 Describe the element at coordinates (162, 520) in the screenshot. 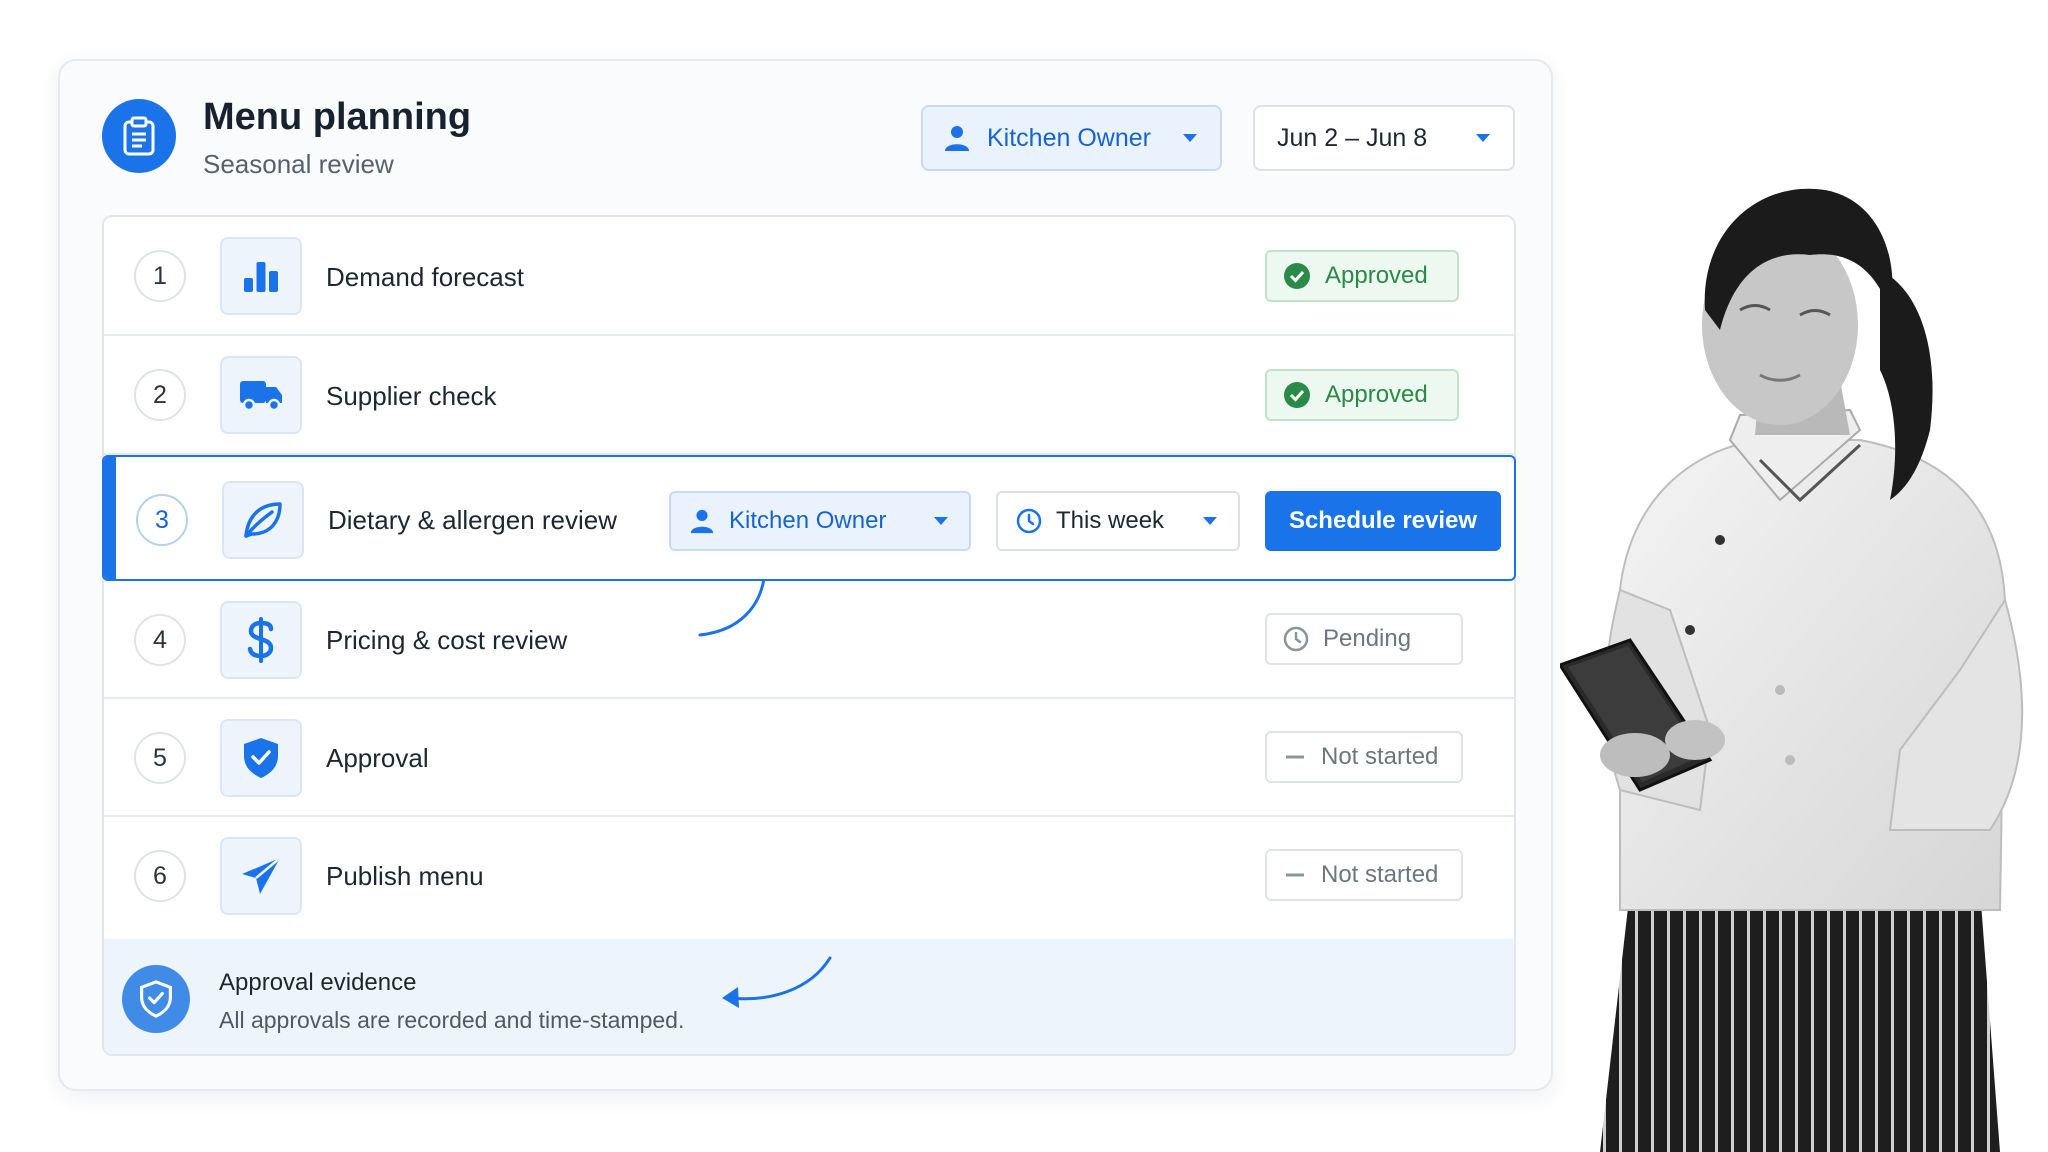

I see `step-number: 3` at that location.